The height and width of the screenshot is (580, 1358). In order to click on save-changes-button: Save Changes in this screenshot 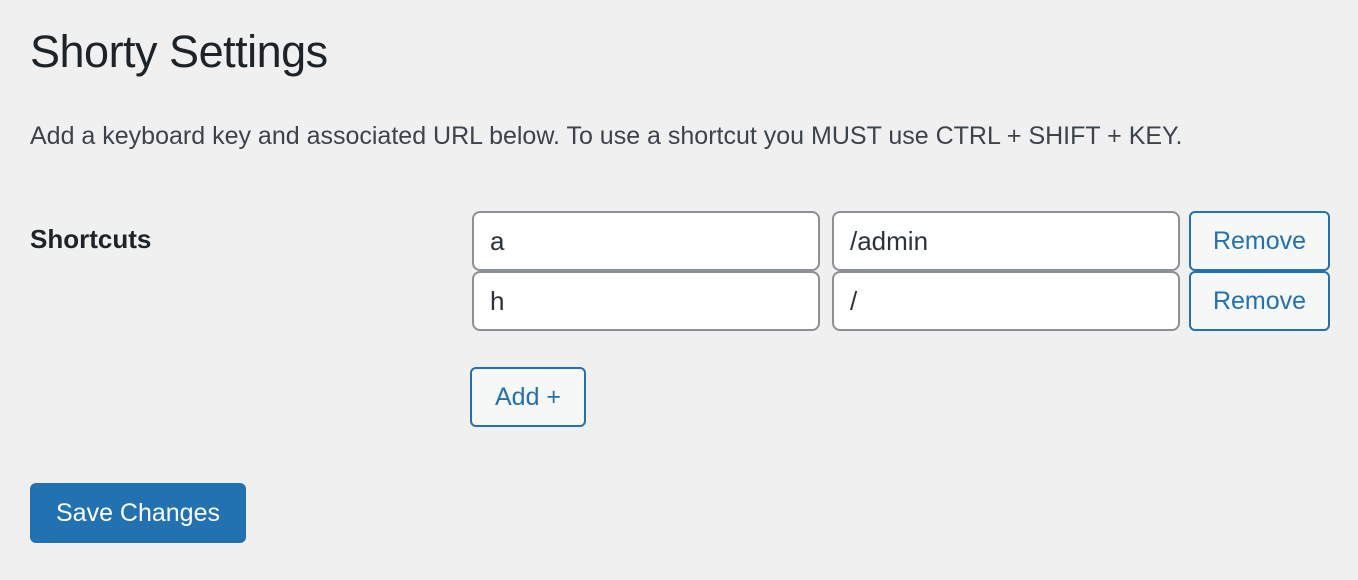, I will do `click(138, 513)`.